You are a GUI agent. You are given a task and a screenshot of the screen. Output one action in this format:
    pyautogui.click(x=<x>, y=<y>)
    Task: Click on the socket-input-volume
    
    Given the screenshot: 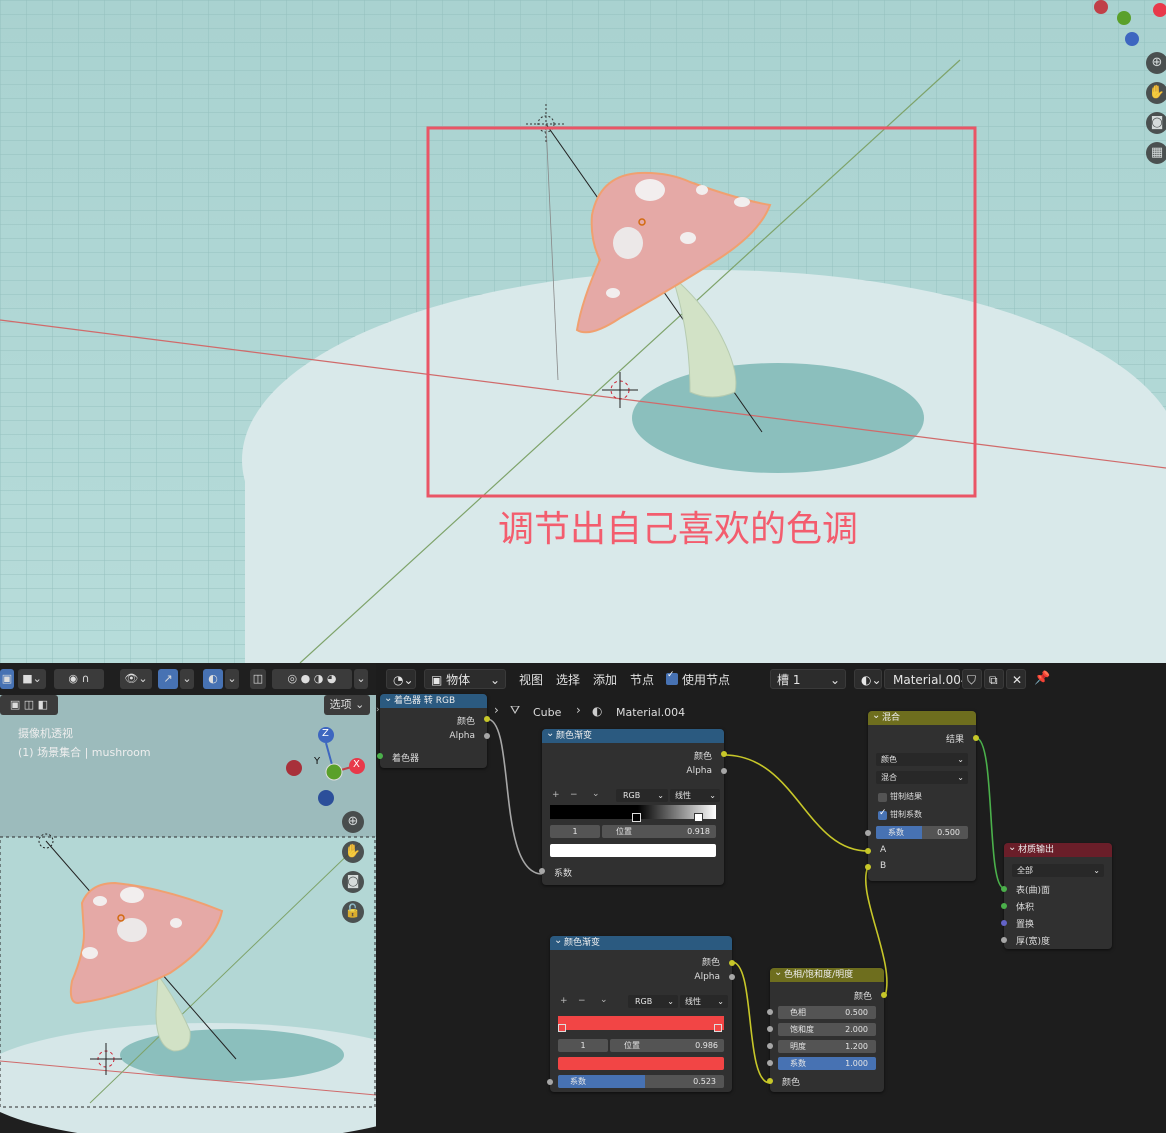 What is the action you would take?
    pyautogui.click(x=1004, y=906)
    